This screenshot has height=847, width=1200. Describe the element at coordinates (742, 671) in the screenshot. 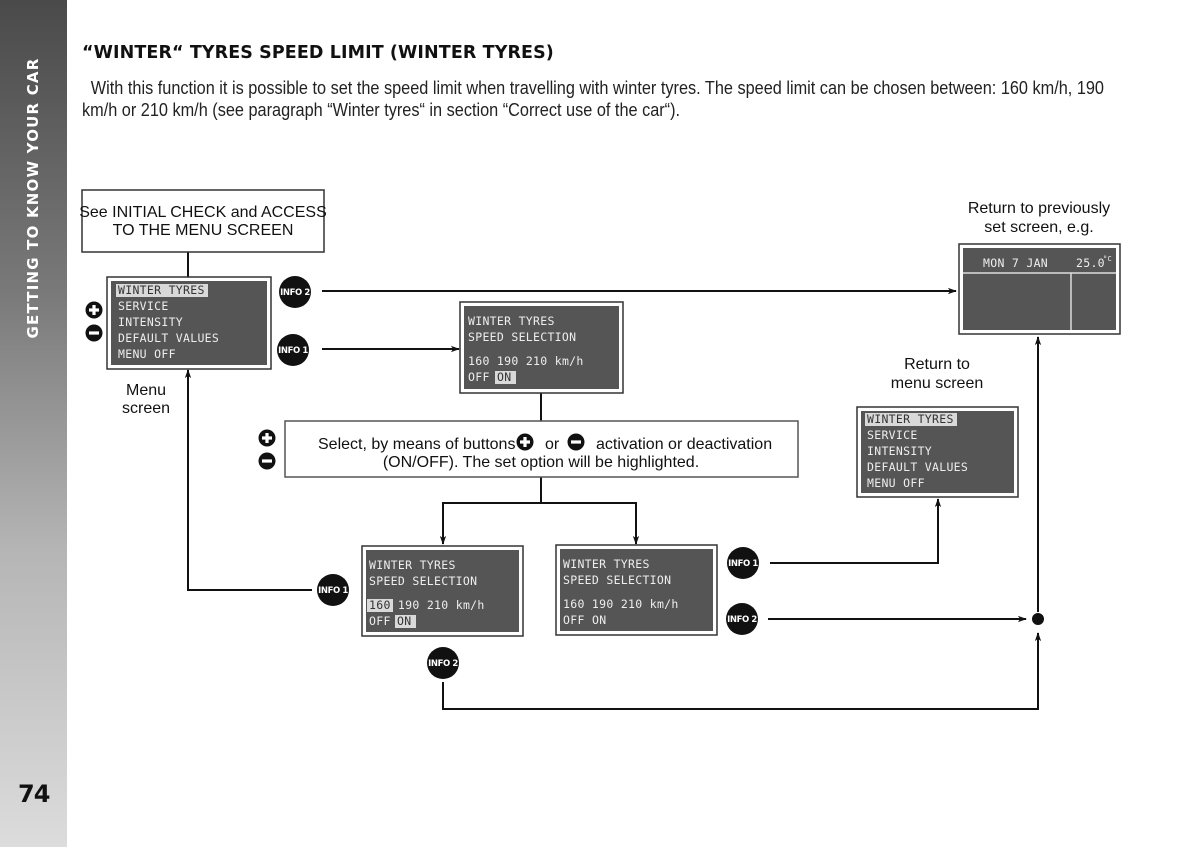

I see `connector-bottom-loop` at that location.